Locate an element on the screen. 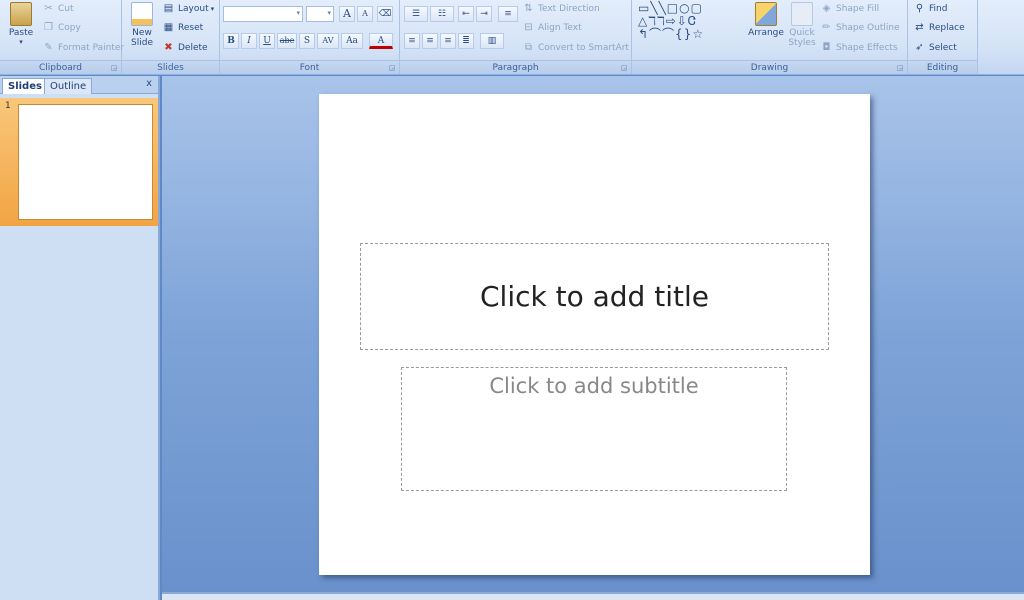  paragraph-dialog-launcher-icon: ◲ is located at coordinates (624, 68).